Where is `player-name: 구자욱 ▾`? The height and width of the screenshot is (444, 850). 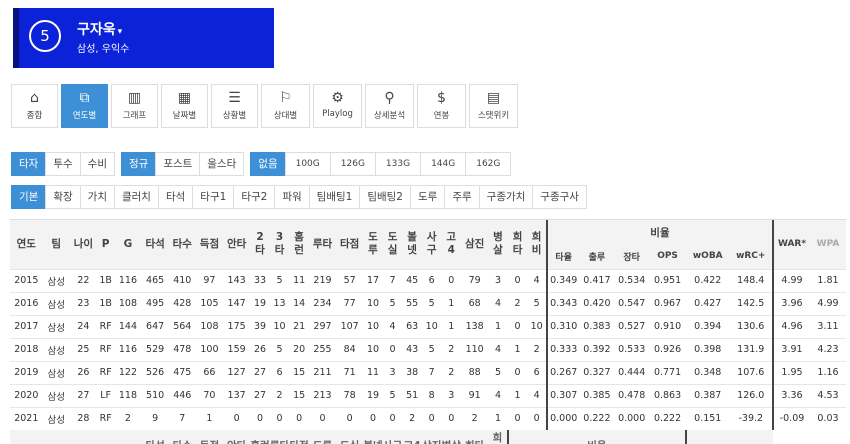 player-name: 구자욱 ▾ is located at coordinates (99, 29).